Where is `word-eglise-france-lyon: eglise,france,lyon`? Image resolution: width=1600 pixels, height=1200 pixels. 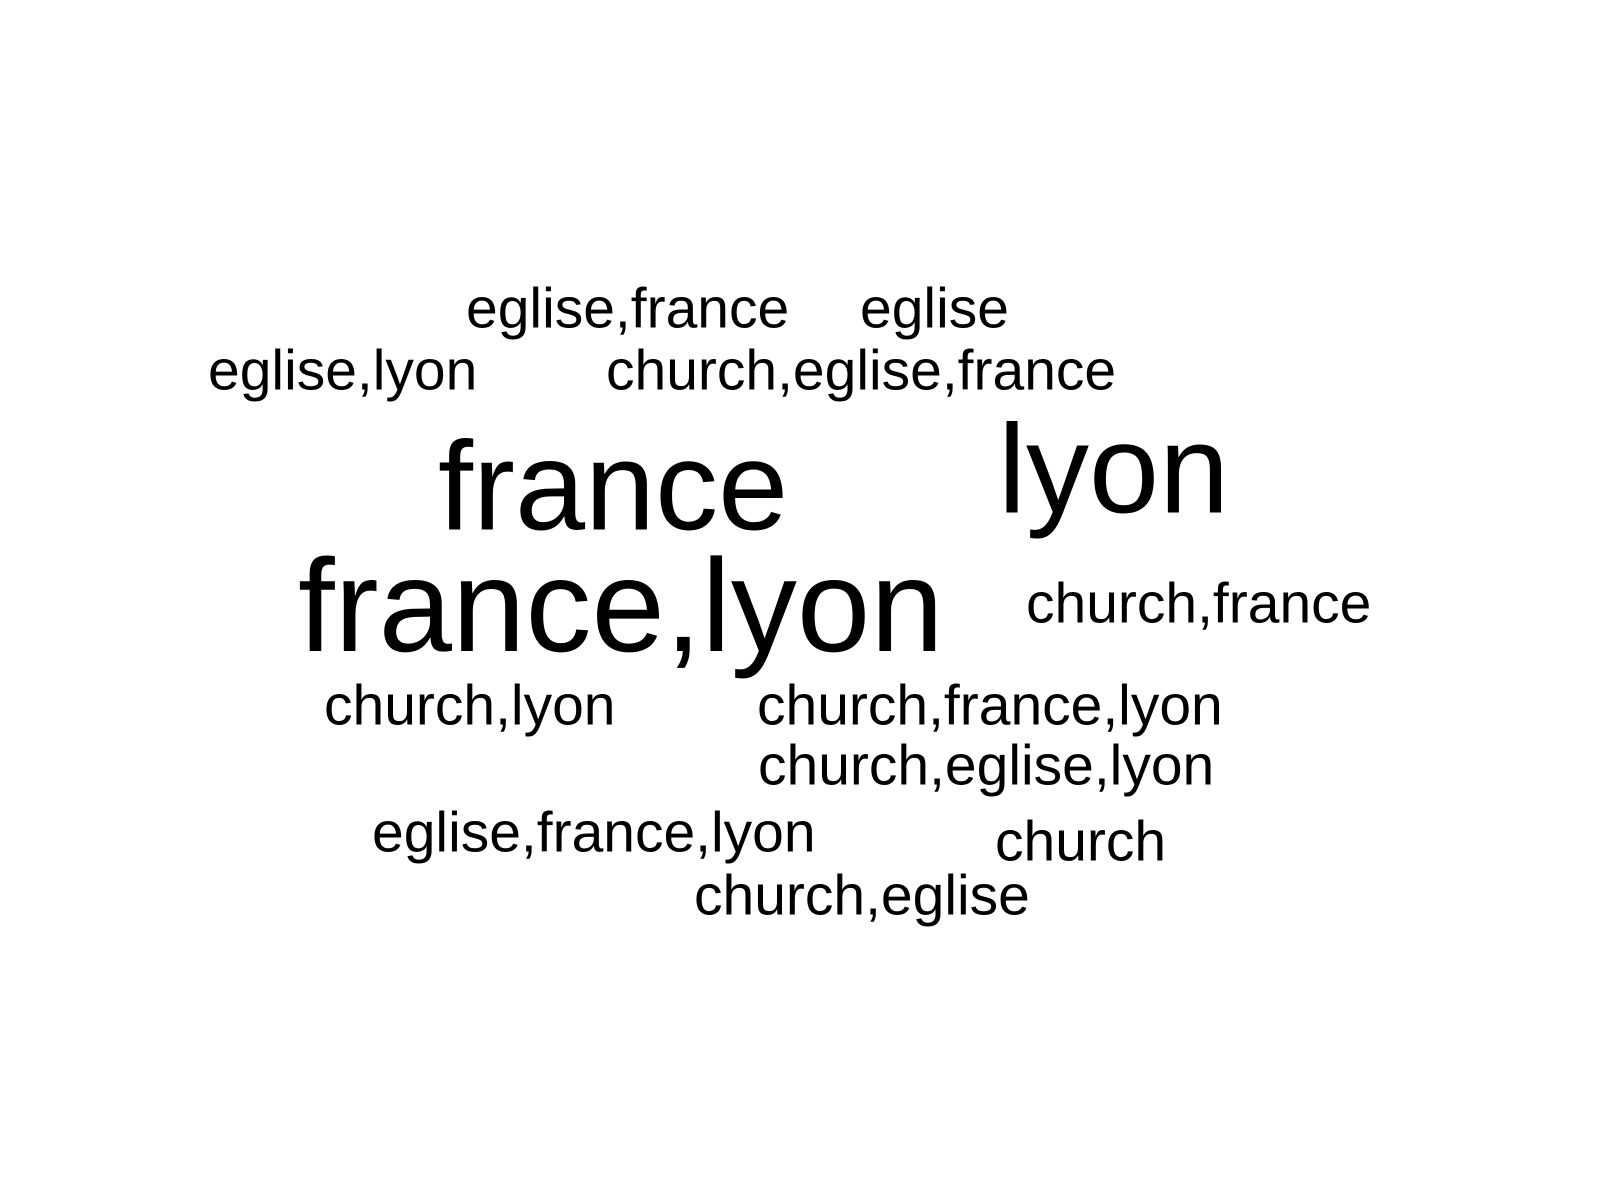
word-eglise-france-lyon: eglise,france,lyon is located at coordinates (594, 832).